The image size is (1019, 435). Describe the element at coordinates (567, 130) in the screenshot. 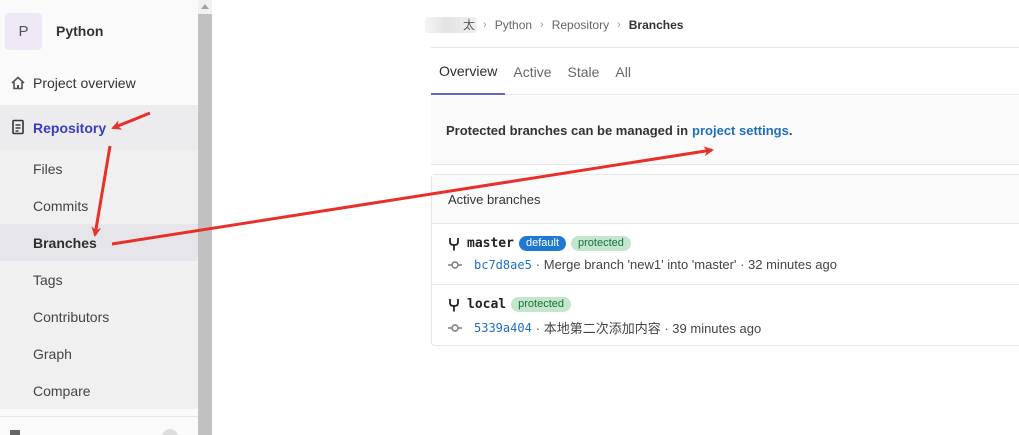

I see `notice-text: Protected branches can be managed in` at that location.